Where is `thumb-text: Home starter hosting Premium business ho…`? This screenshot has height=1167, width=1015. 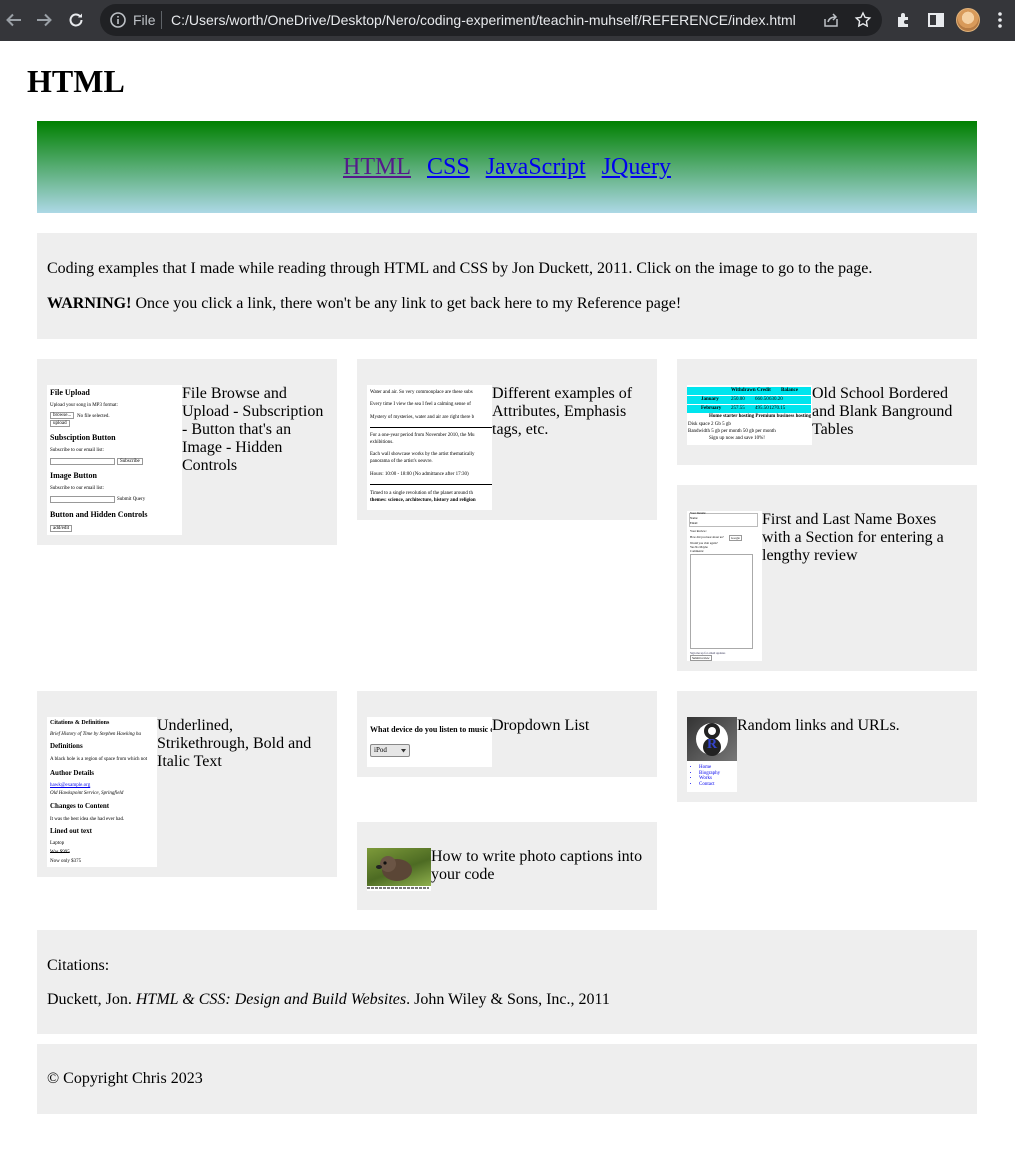 thumb-text: Home starter hosting Premium business ho… is located at coordinates (760, 416).